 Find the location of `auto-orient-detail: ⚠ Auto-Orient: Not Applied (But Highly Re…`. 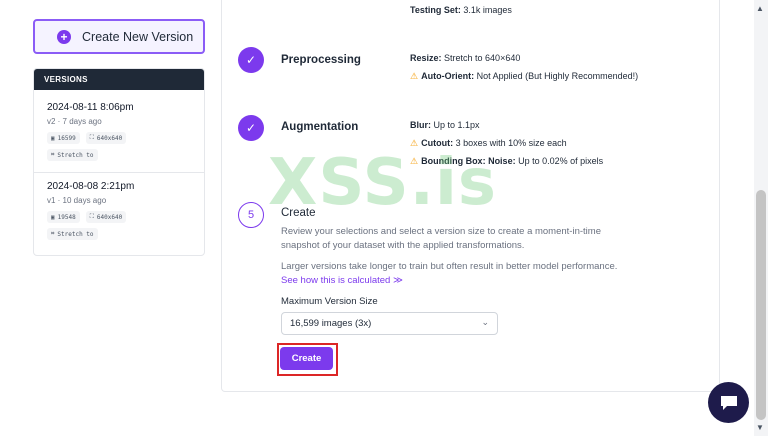

auto-orient-detail: ⚠ Auto-Orient: Not Applied (But Highly Re… is located at coordinates (524, 76).